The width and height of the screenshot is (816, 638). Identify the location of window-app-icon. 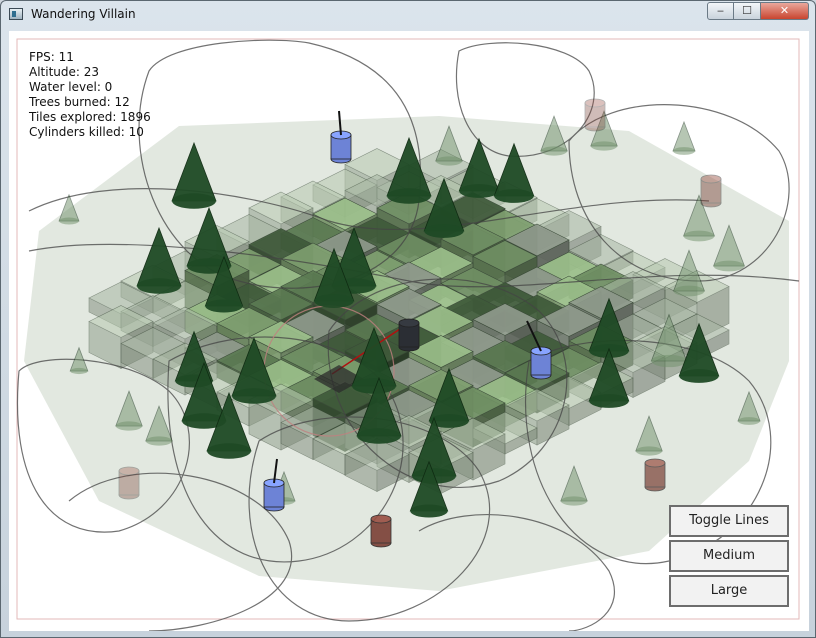
(16, 14).